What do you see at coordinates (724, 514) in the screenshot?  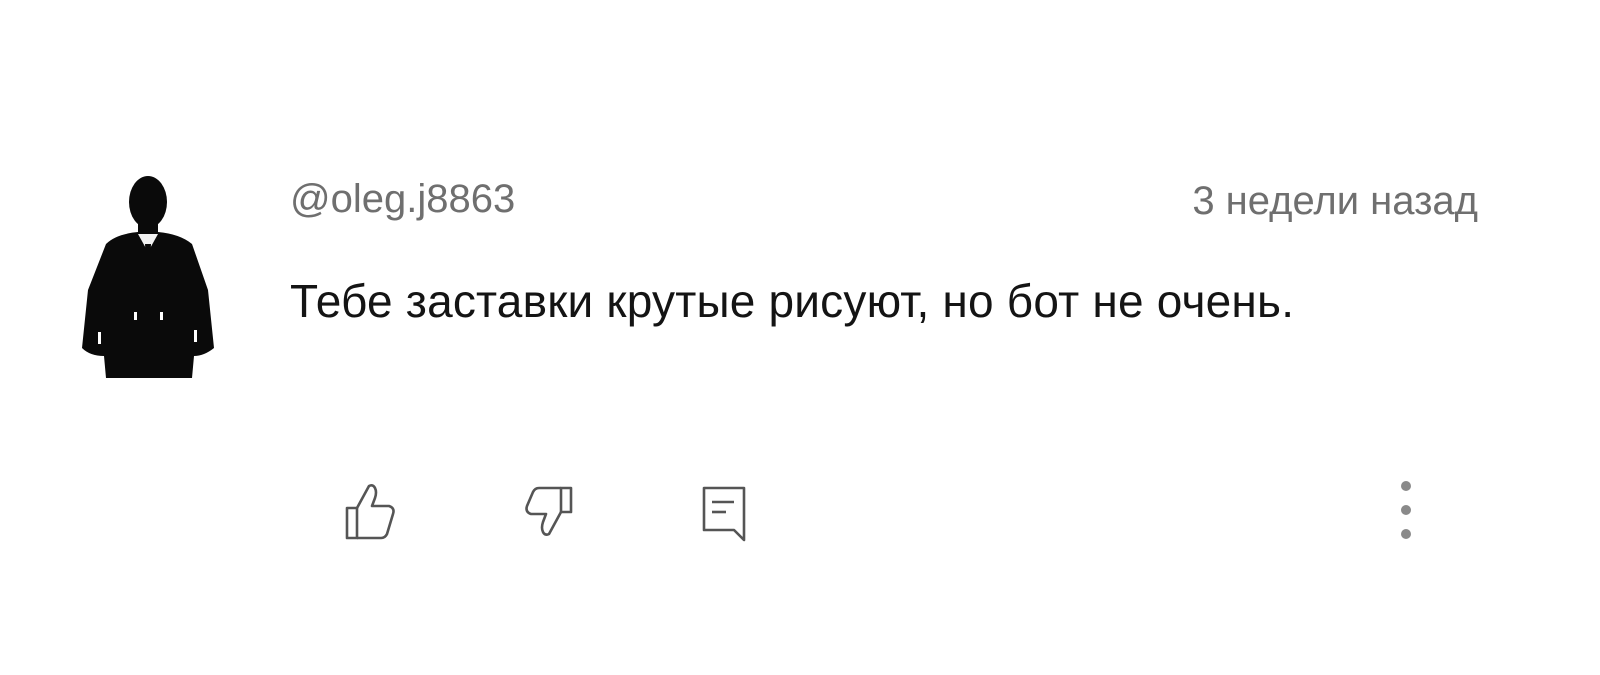 I see `comment-reply-icon` at bounding box center [724, 514].